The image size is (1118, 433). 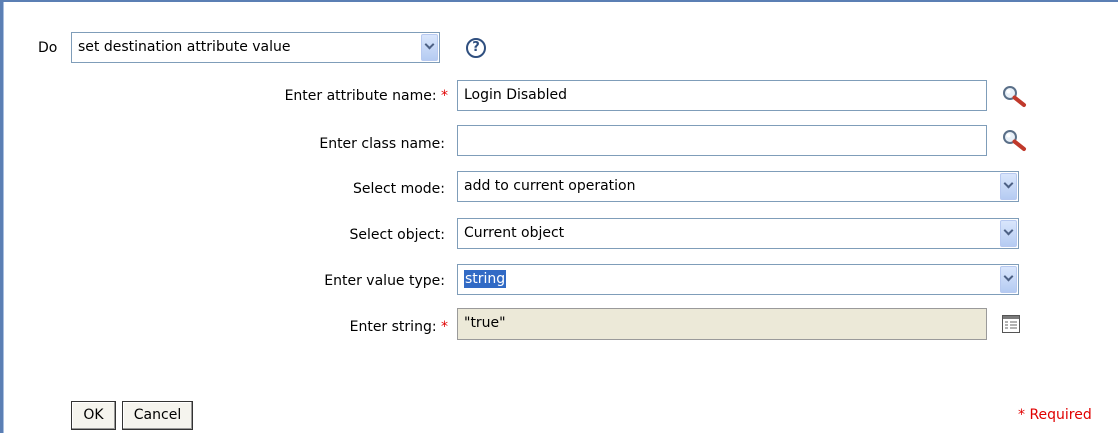 What do you see at coordinates (722, 324) in the screenshot?
I see `string-input: "true"` at bounding box center [722, 324].